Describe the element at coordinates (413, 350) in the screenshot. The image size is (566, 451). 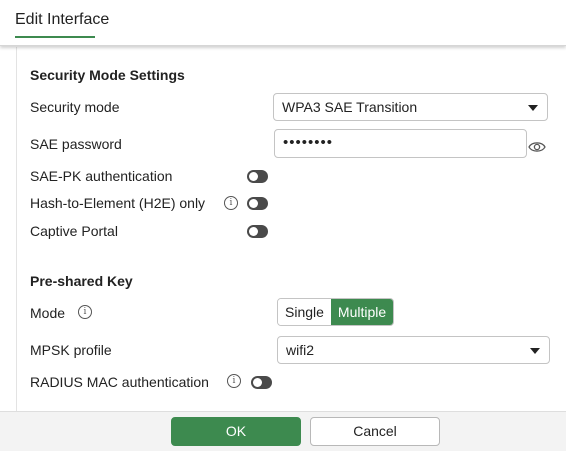
I see `mpsk-profile-select: wifi2` at that location.